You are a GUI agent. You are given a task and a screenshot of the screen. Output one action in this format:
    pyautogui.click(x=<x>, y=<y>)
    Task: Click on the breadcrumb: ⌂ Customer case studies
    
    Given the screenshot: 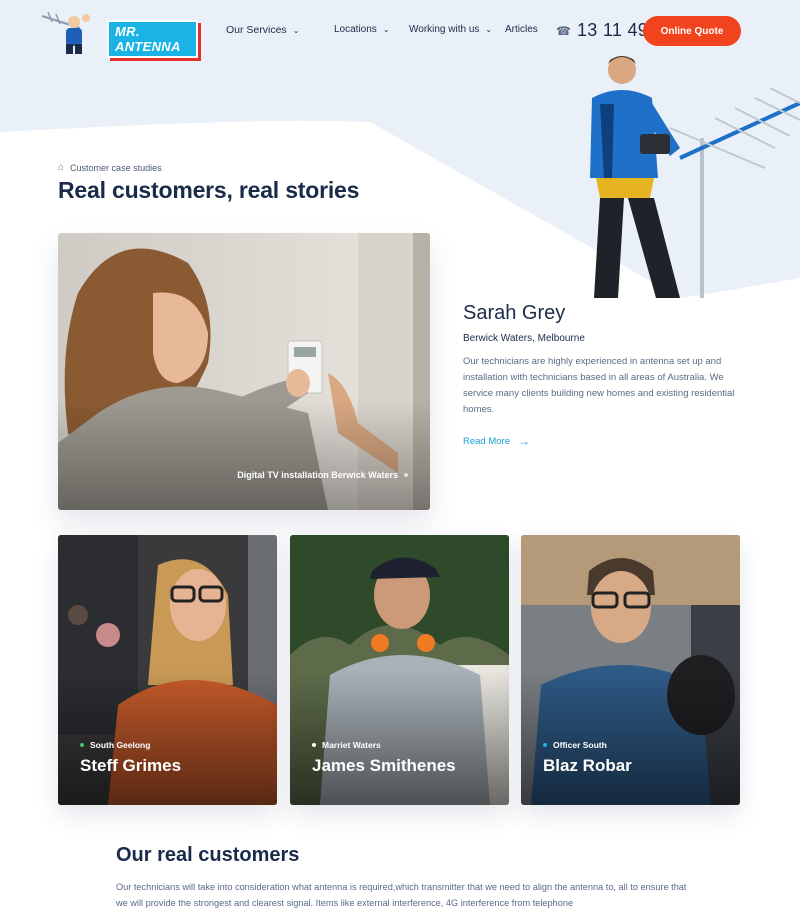 What is the action you would take?
    pyautogui.click(x=110, y=167)
    